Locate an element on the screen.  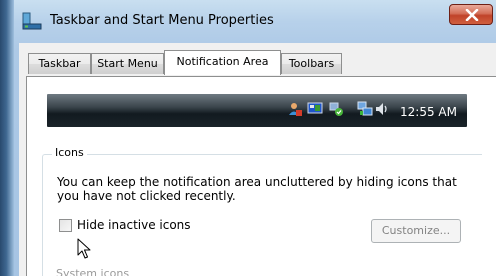
network-user-icon is located at coordinates (295, 109).